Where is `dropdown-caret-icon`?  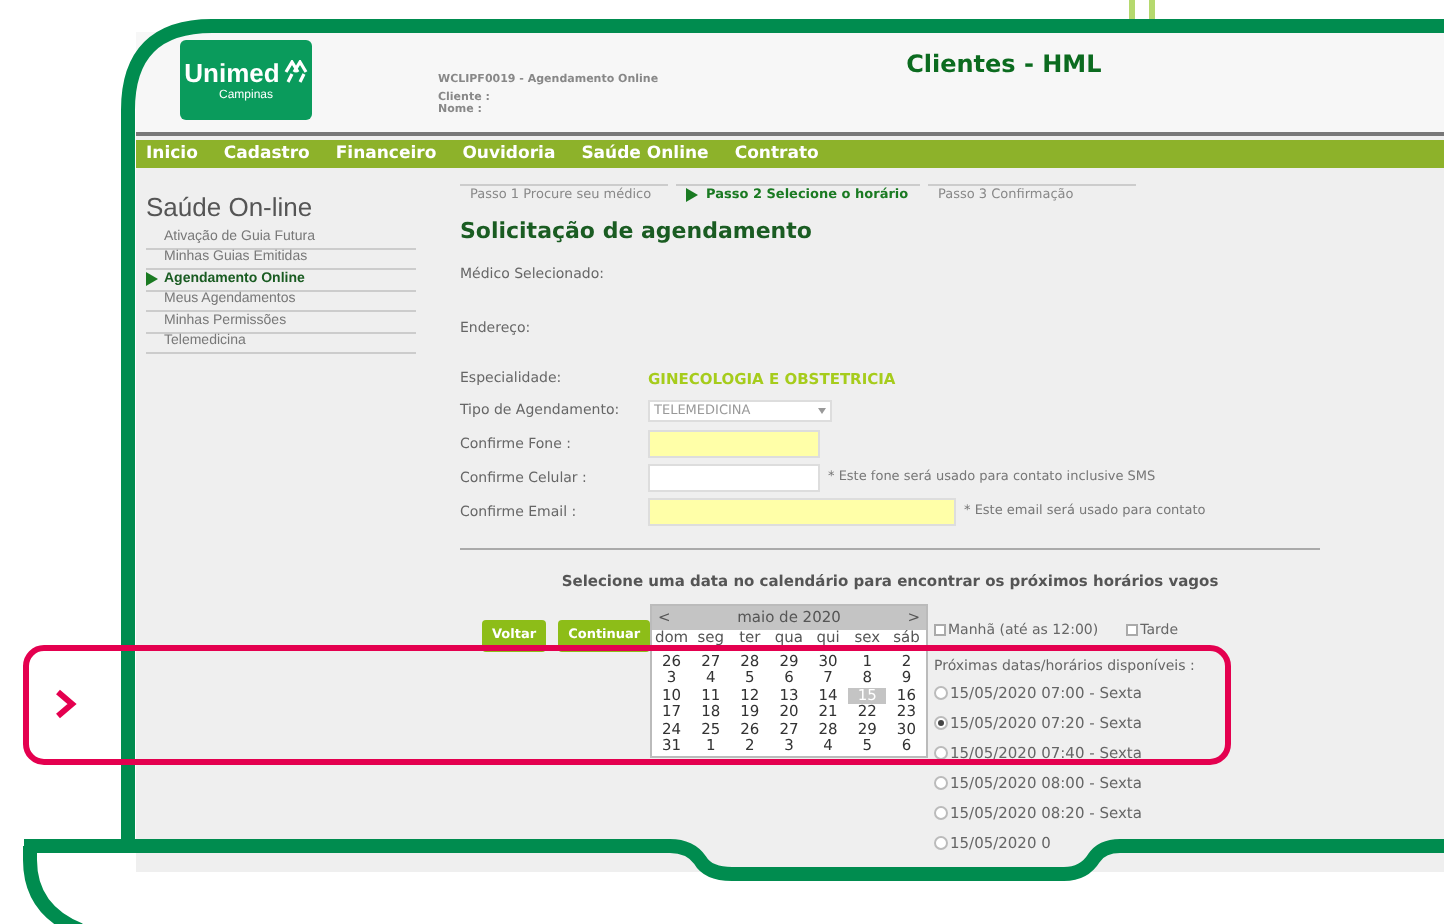 dropdown-caret-icon is located at coordinates (822, 411).